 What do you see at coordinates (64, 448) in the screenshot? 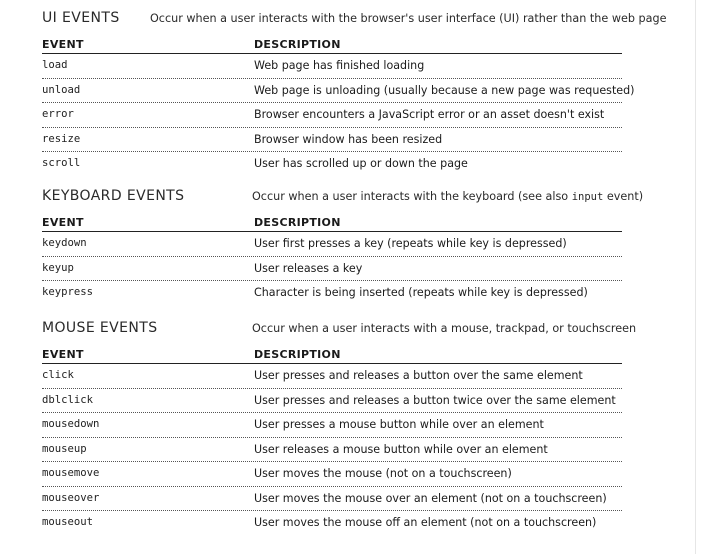
I see `event-name: mouseup` at bounding box center [64, 448].